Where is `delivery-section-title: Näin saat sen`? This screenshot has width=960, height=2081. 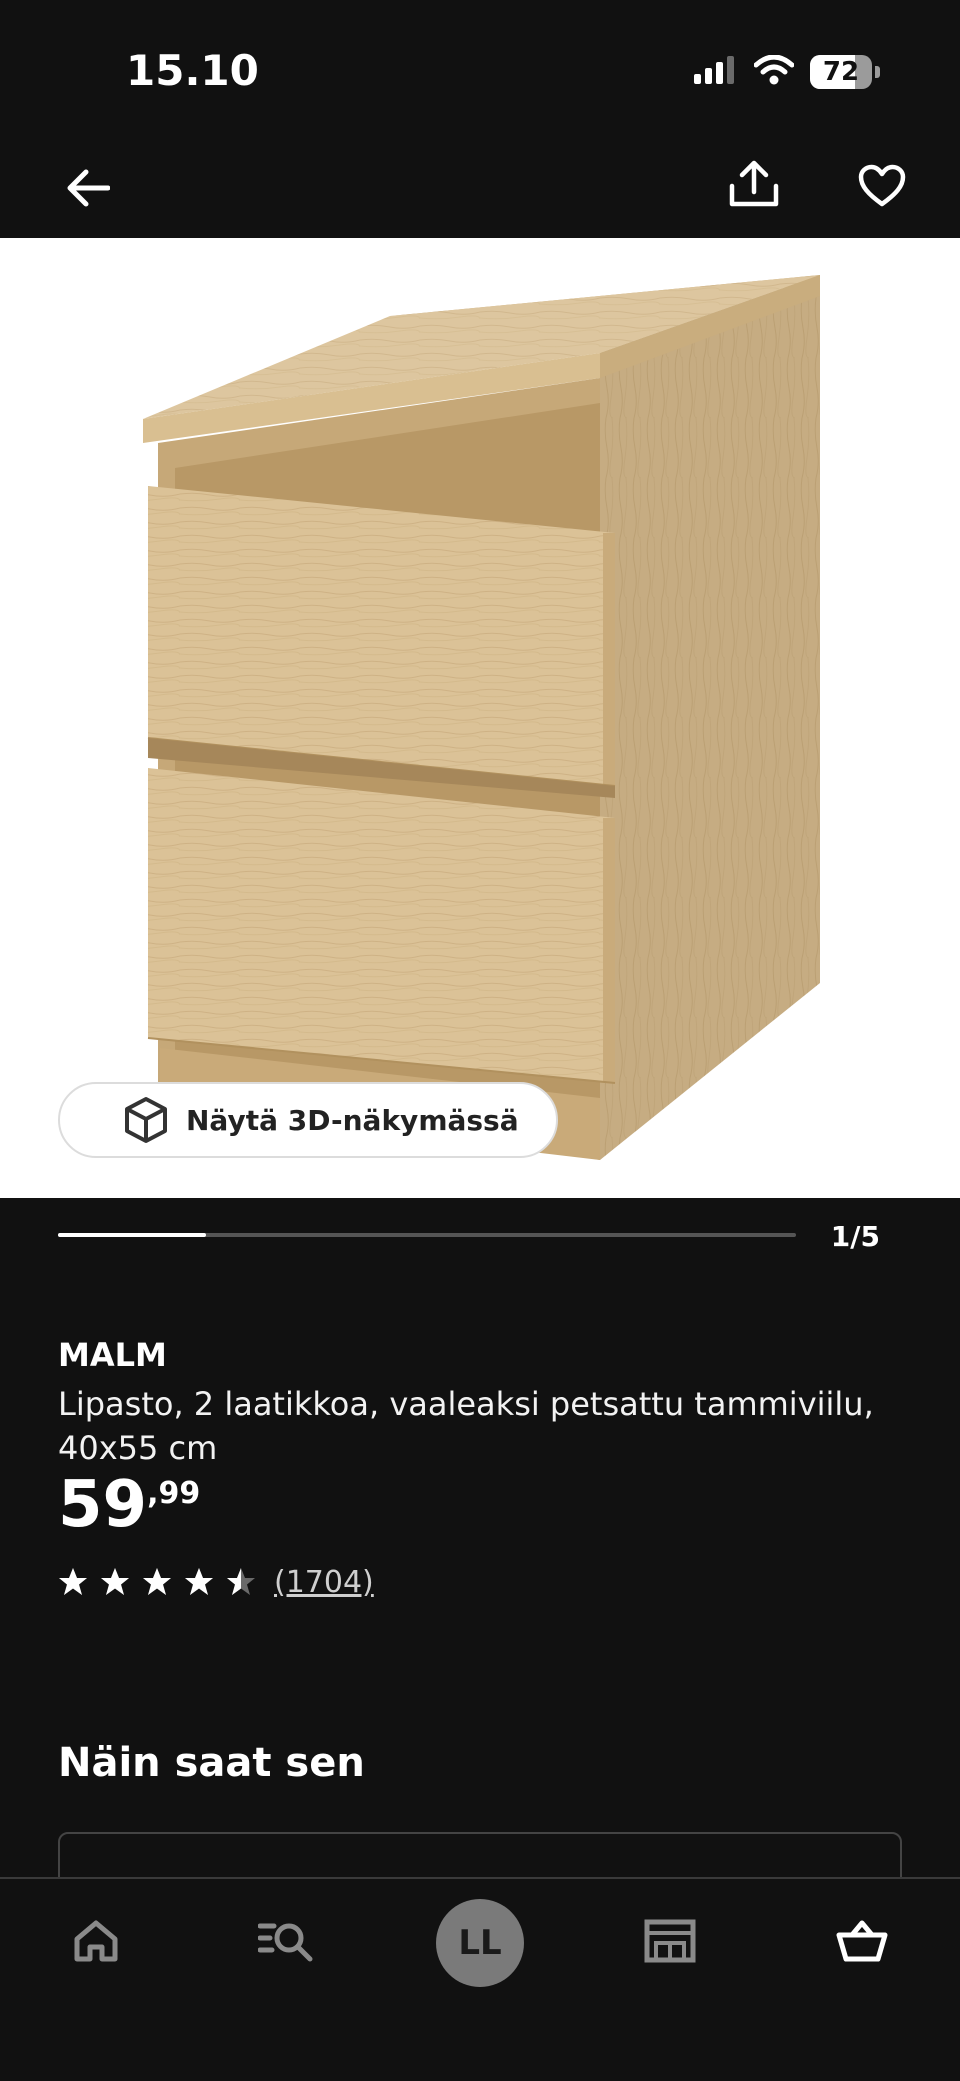 delivery-section-title: Näin saat sen is located at coordinates (211, 1763).